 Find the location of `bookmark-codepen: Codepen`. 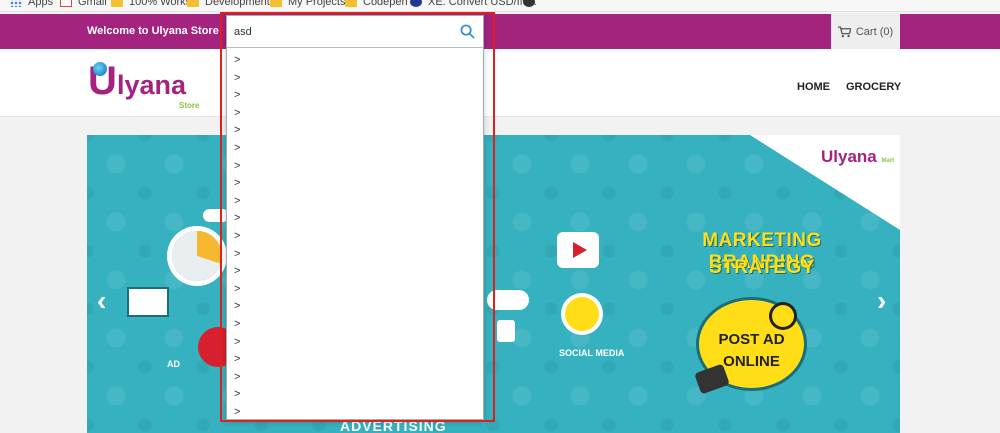

bookmark-codepen: Codepen is located at coordinates (376, 4).